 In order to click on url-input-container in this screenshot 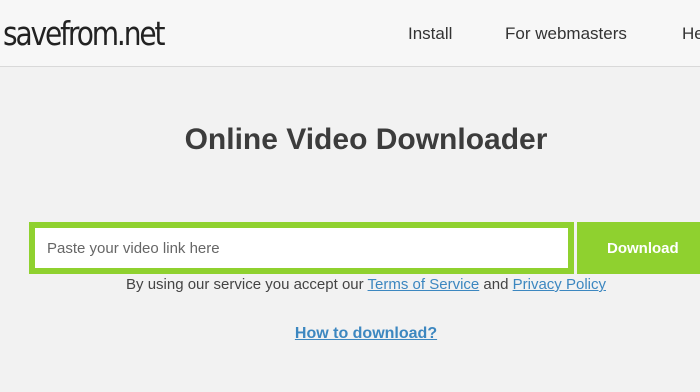, I will do `click(301, 248)`.